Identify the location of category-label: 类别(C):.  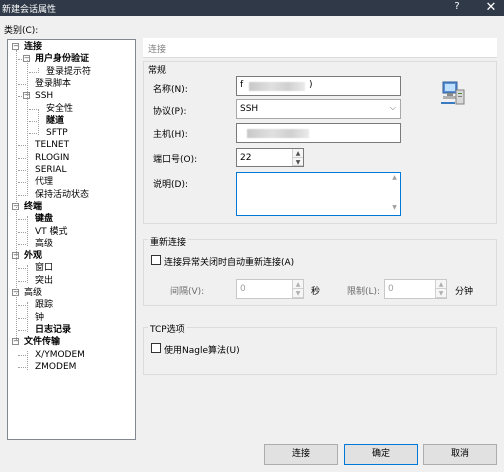
(21, 31).